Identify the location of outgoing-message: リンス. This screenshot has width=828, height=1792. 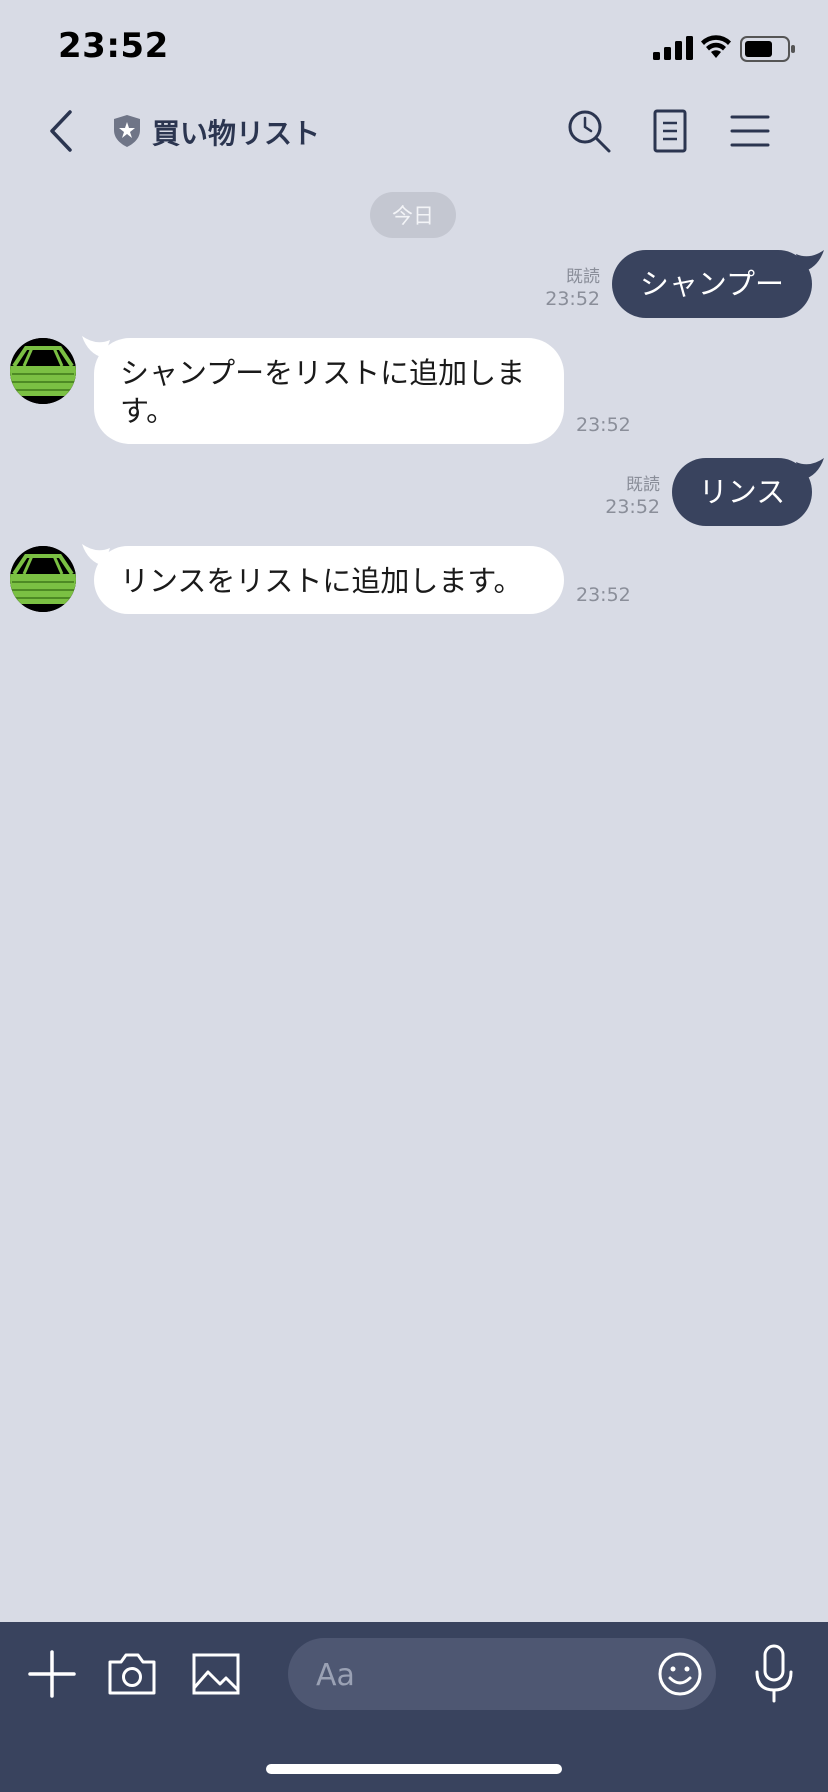
(742, 492).